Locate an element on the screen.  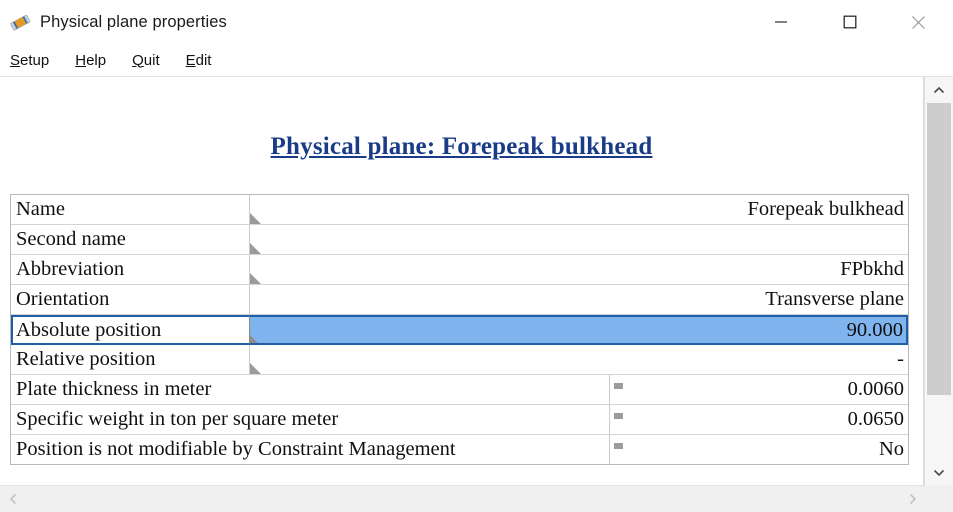
table-row: Orientation Transverse plane is located at coordinates (459, 300).